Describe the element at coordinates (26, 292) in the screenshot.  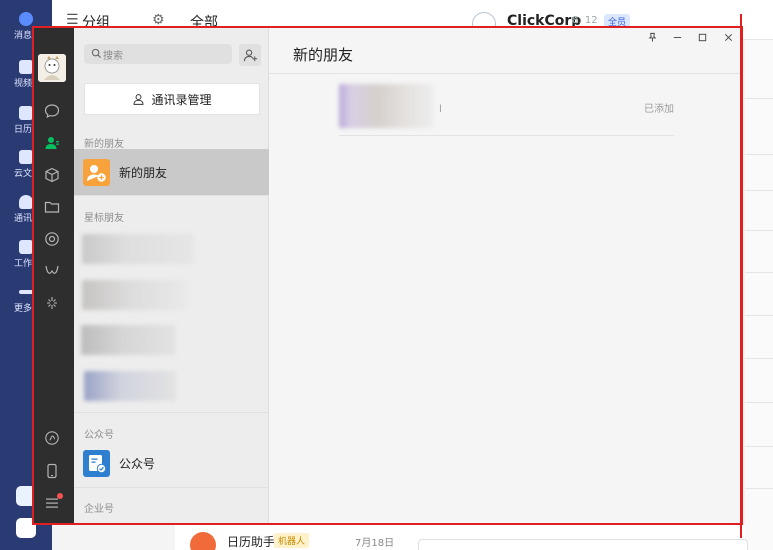
I see `more-icon` at that location.